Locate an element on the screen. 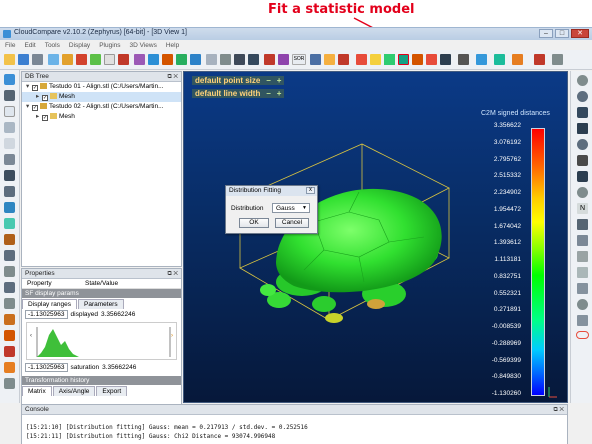  kd-tree-icon is located at coordinates (481, 59).